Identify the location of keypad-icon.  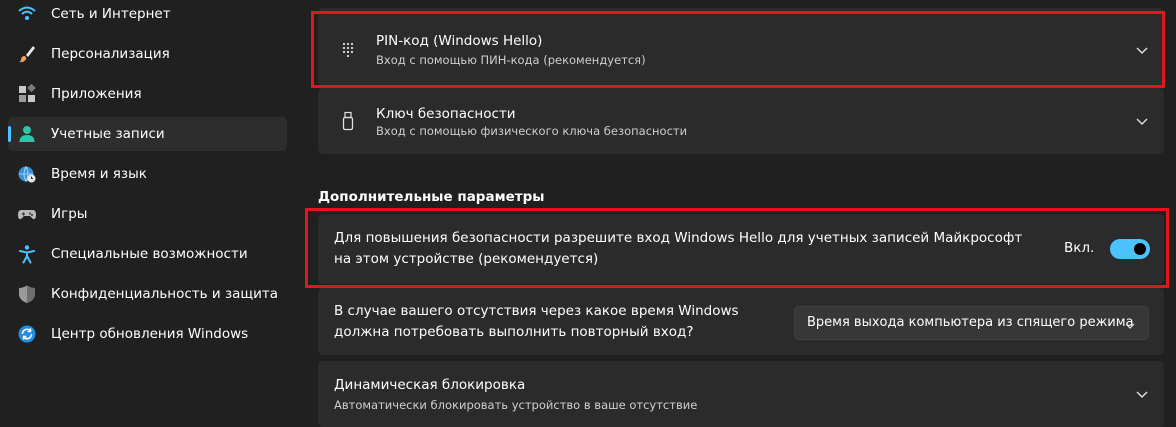
(348, 50).